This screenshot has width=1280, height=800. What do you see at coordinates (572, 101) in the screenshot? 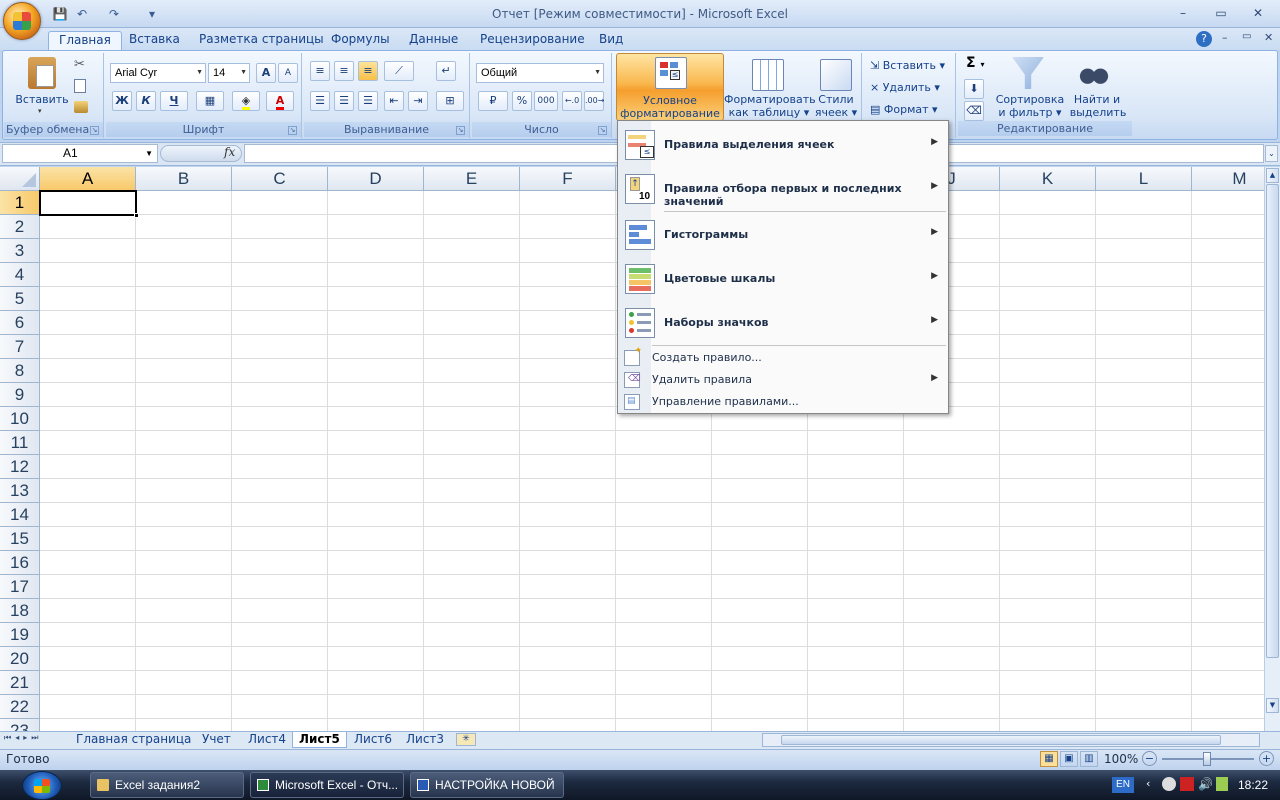
I see `increase-decimal-icon: ←.0` at bounding box center [572, 101].